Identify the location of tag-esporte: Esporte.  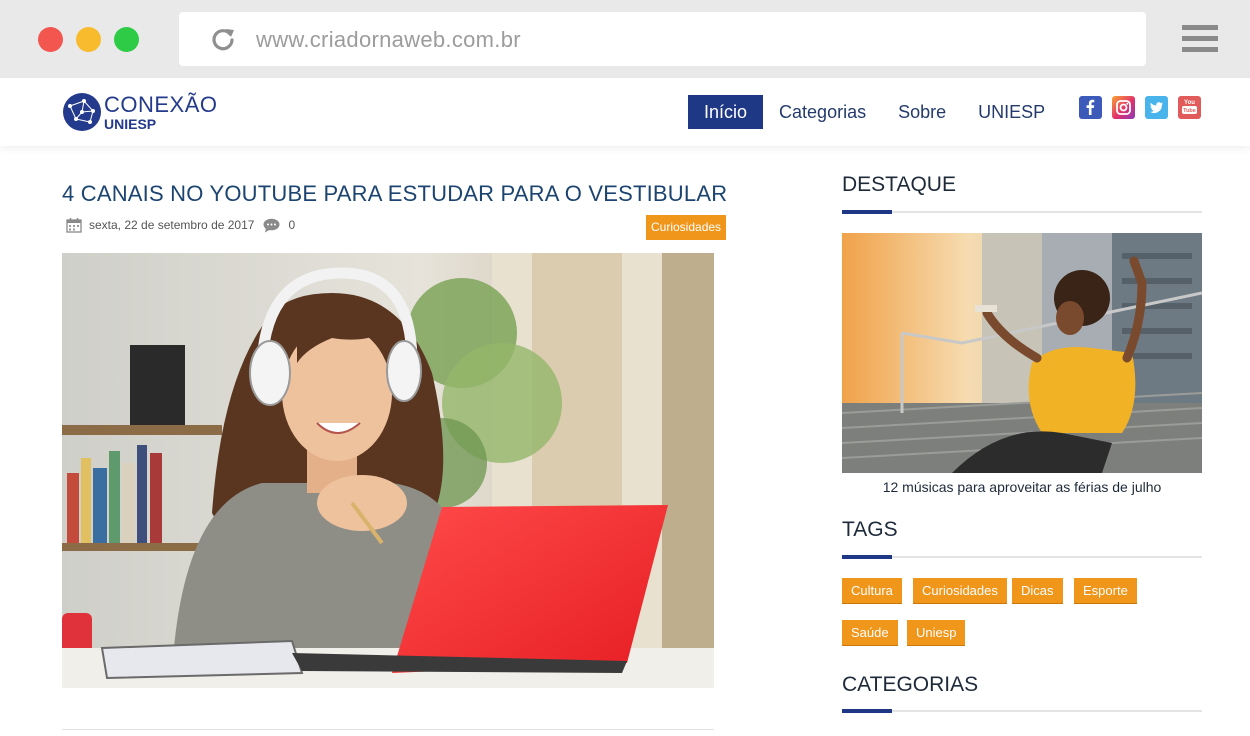
(1105, 591).